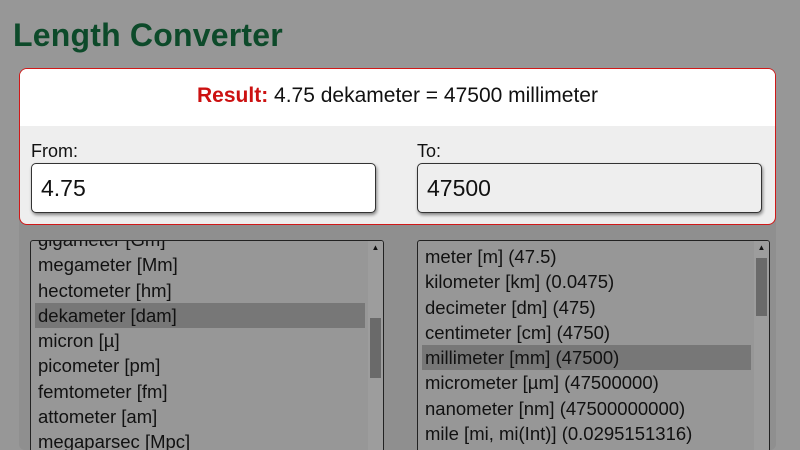  What do you see at coordinates (200, 439) in the screenshot?
I see `list-item: megaparsec [Mpc]` at bounding box center [200, 439].